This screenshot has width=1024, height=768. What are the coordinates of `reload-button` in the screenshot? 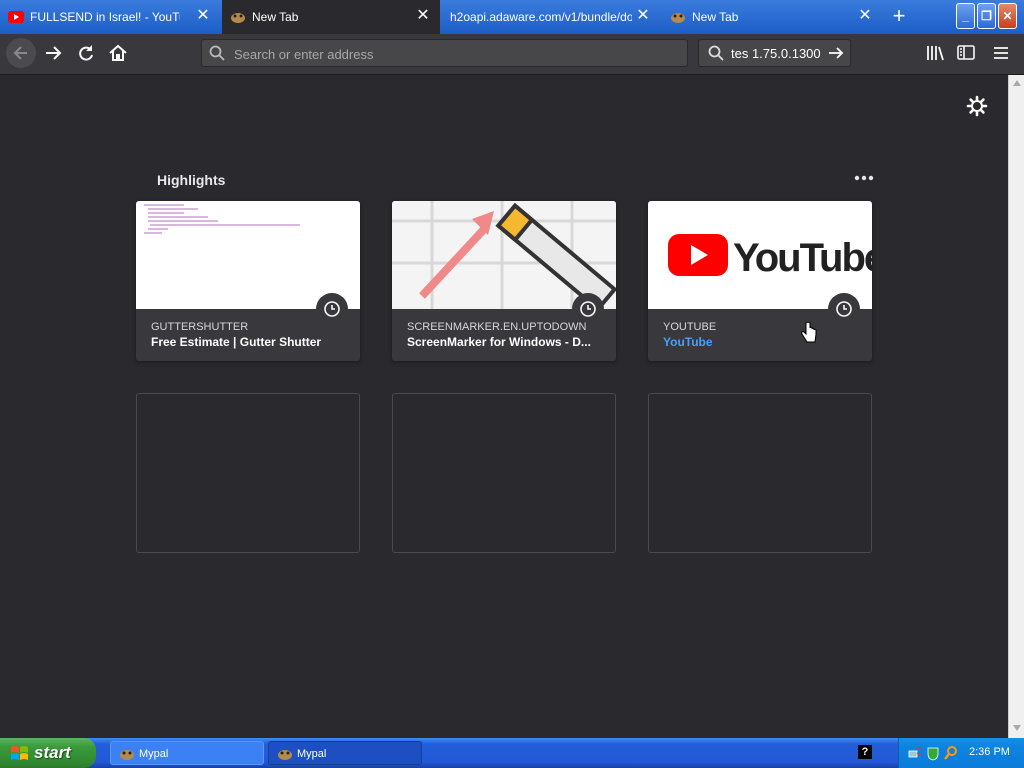 It's located at (86, 53).